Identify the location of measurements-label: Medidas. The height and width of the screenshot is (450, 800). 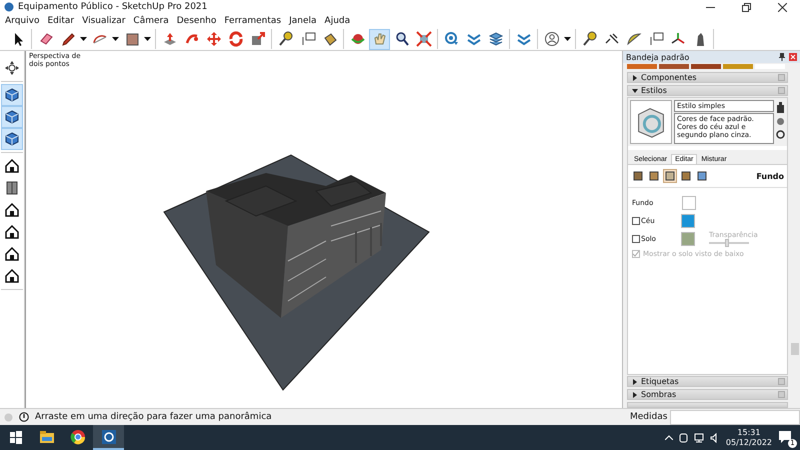
(648, 417).